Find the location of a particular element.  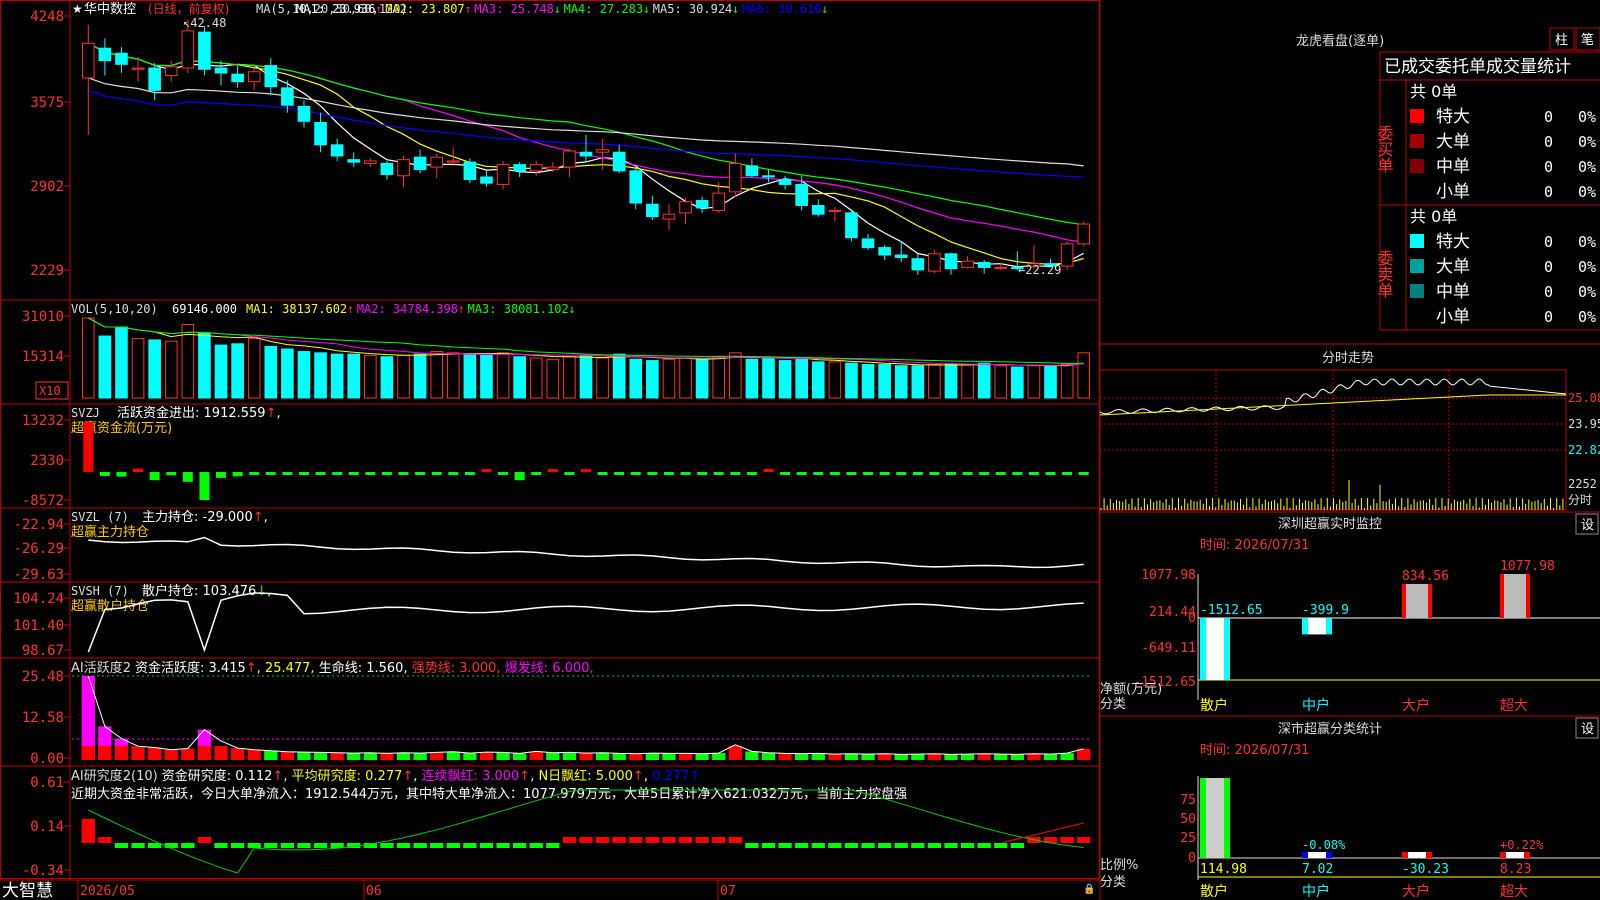

ai2-bars is located at coordinates (586, 833).